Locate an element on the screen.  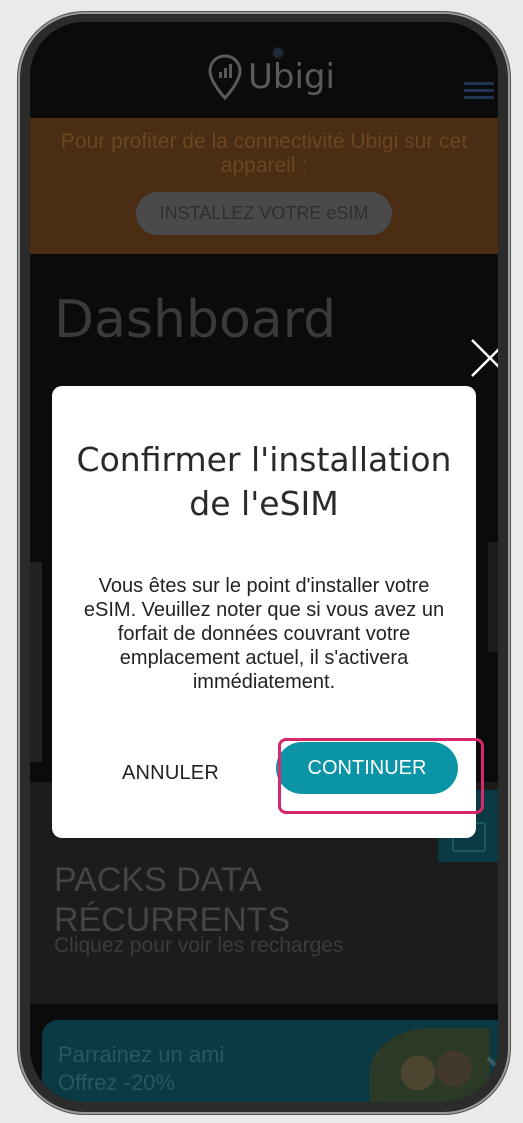
app-logo: Ubigi is located at coordinates (271, 77).